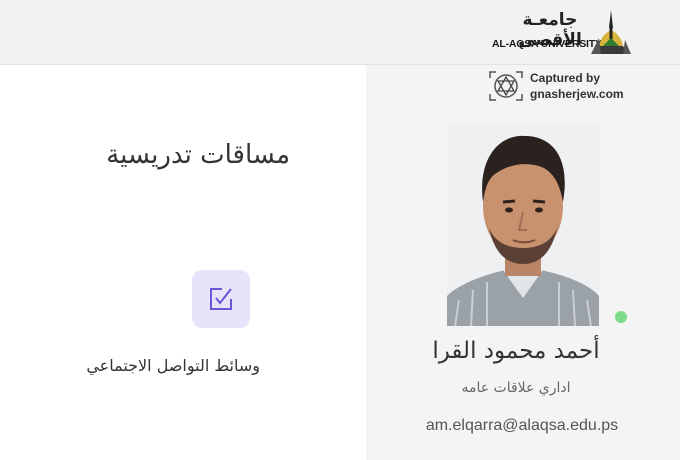 This screenshot has height=460, width=680. I want to click on university-emblem-icon, so click(611, 32).